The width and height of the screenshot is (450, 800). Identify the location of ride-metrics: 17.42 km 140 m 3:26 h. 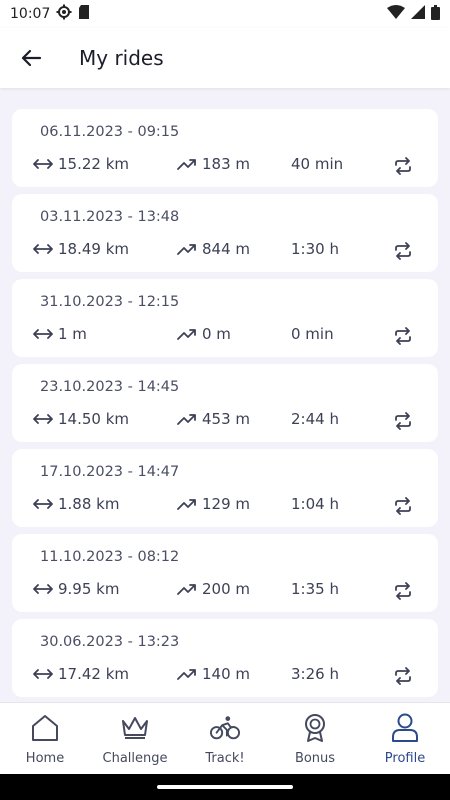
(235, 676).